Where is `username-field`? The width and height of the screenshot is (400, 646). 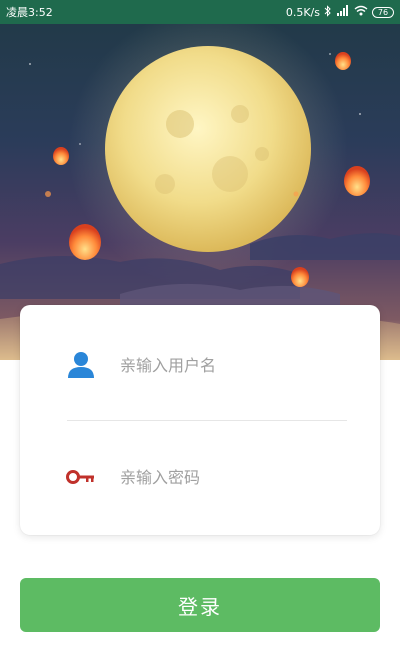 username-field is located at coordinates (200, 365).